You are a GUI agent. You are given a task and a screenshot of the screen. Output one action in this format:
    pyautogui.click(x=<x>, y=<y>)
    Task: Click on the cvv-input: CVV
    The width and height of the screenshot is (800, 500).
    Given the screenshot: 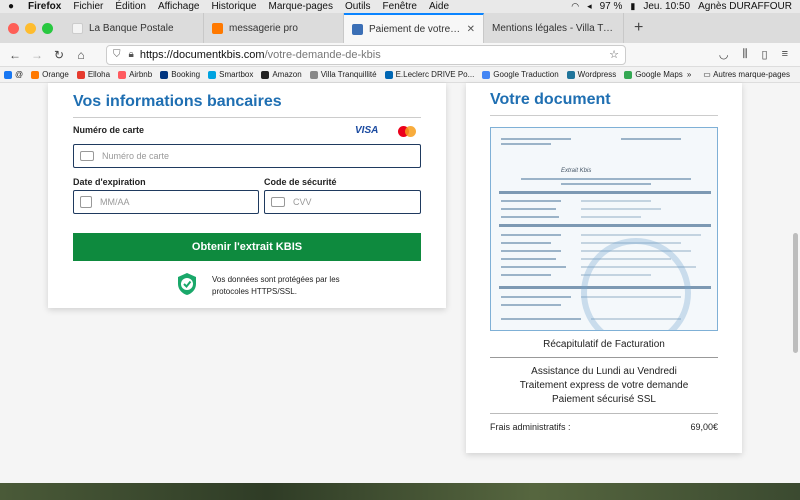 What is the action you would take?
    pyautogui.click(x=342, y=202)
    